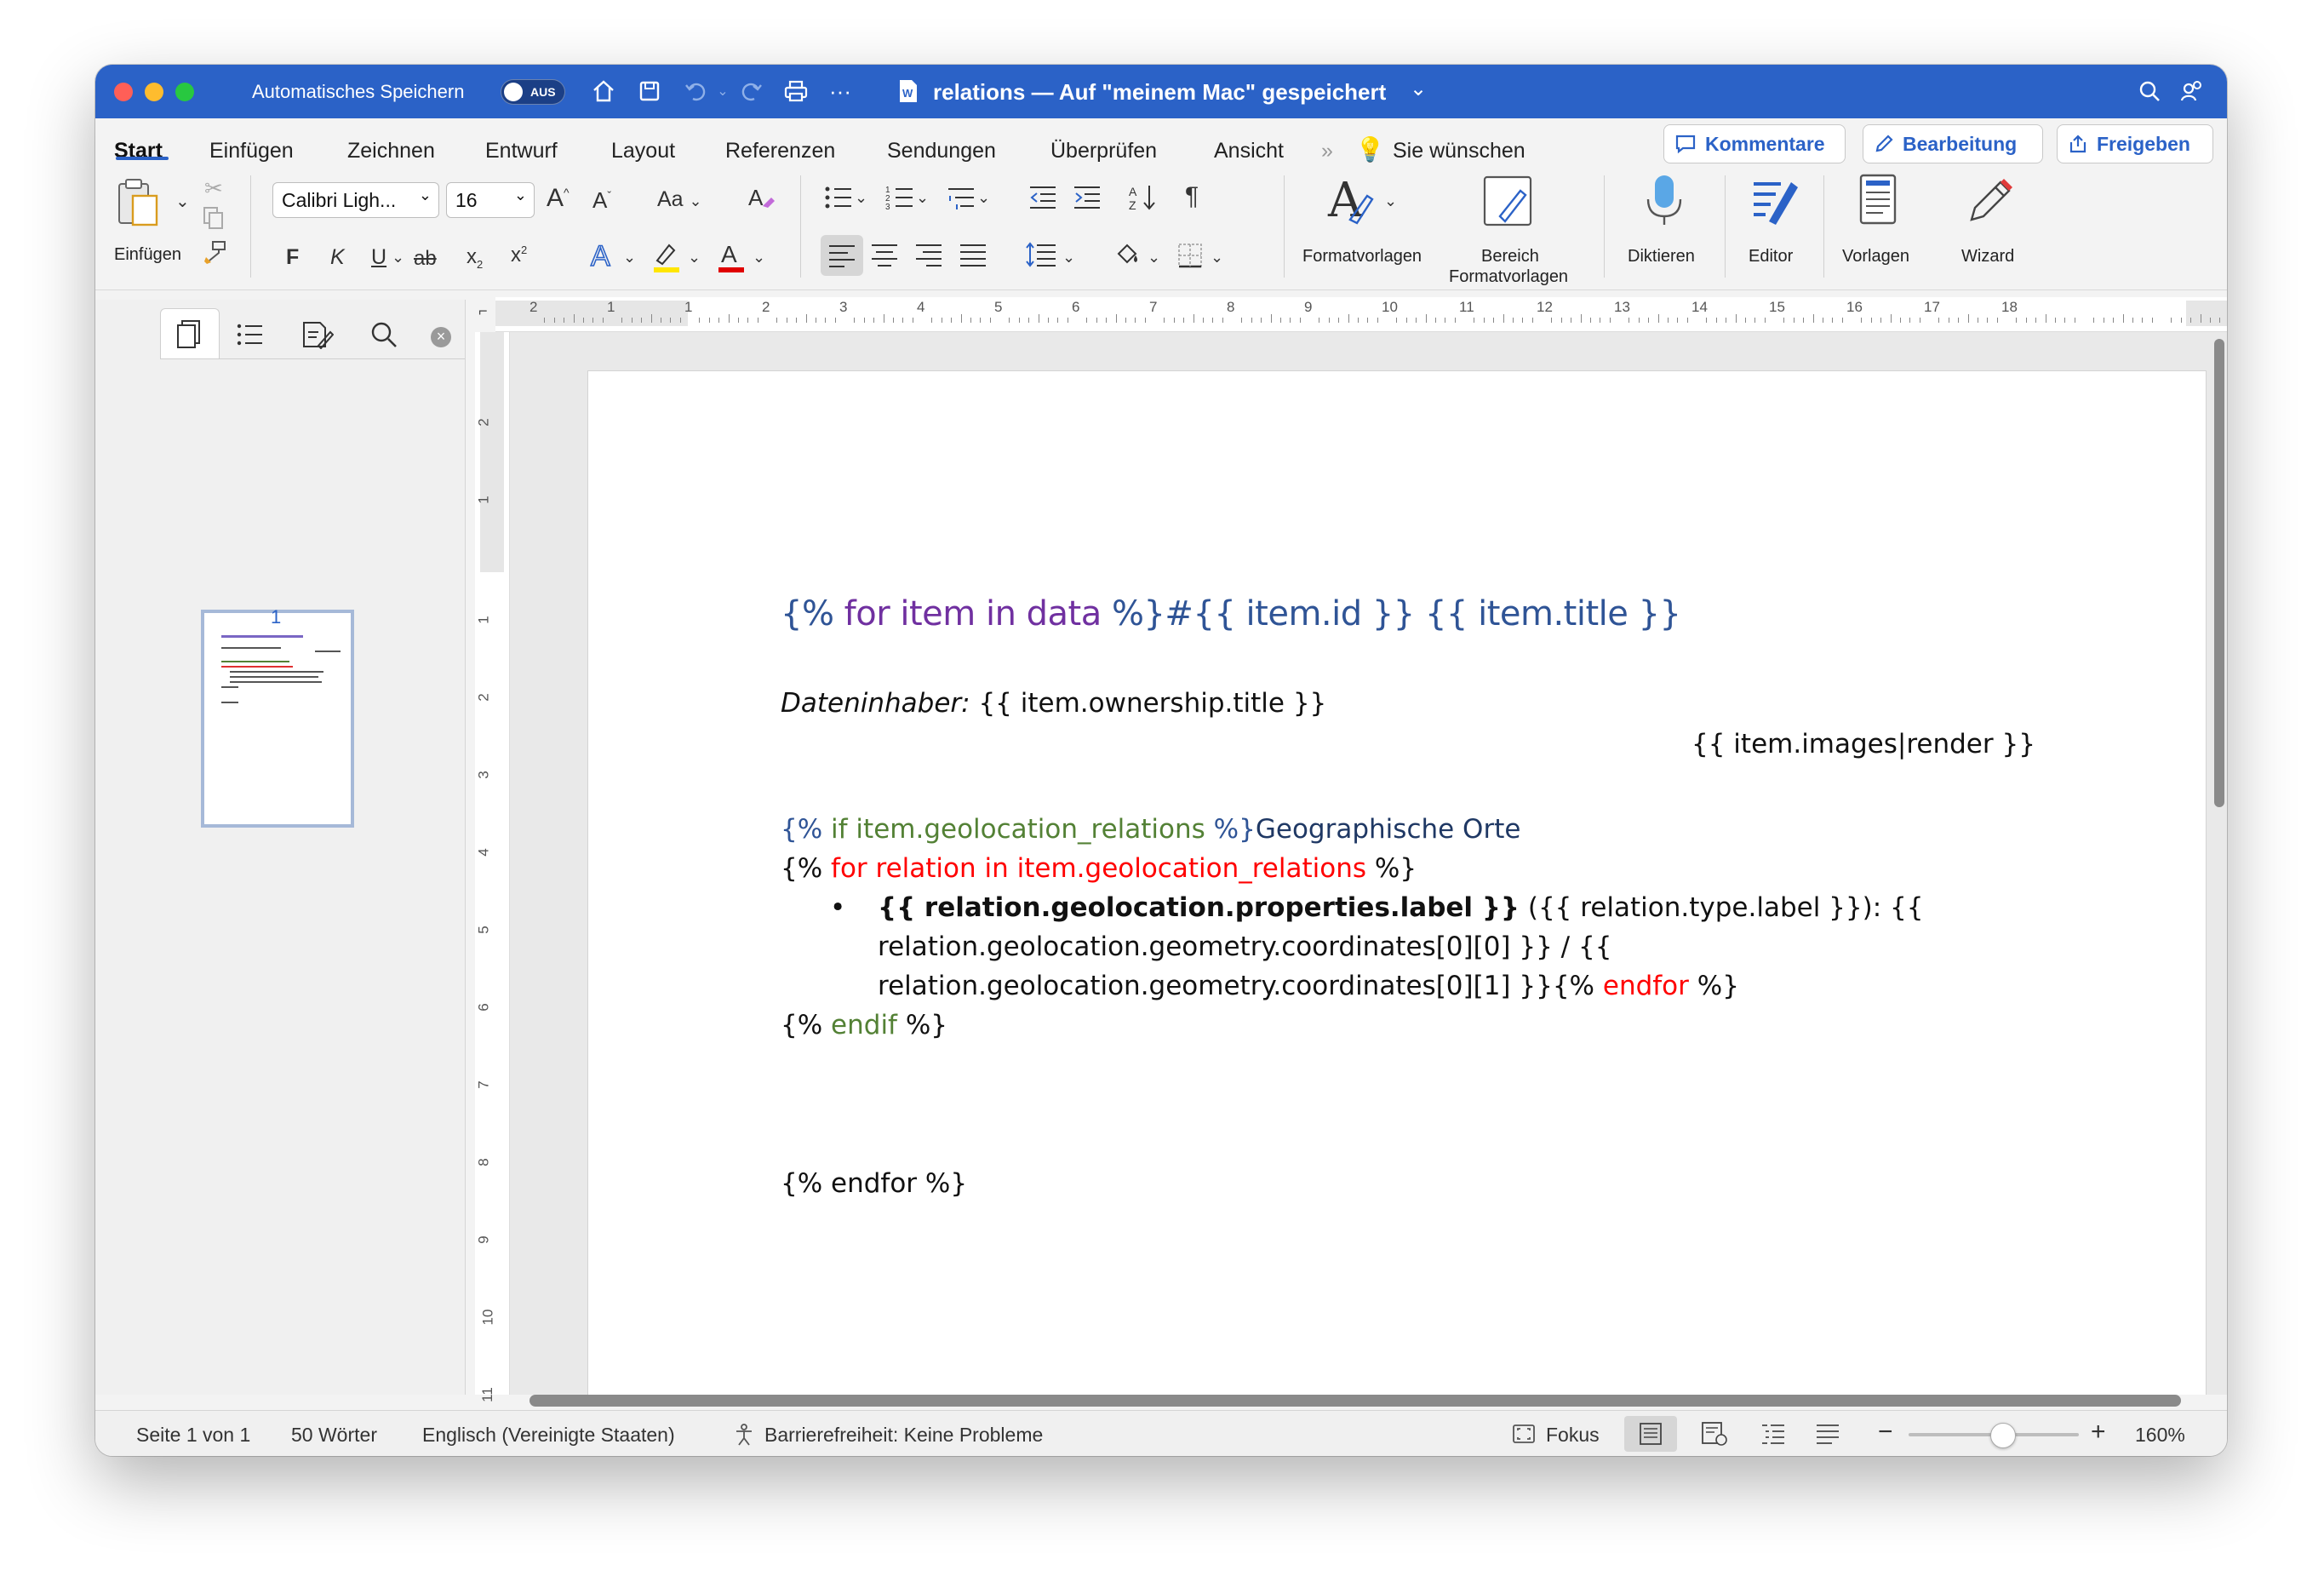 This screenshot has height=1582, width=2324. I want to click on multilevel-list-icon, so click(961, 200).